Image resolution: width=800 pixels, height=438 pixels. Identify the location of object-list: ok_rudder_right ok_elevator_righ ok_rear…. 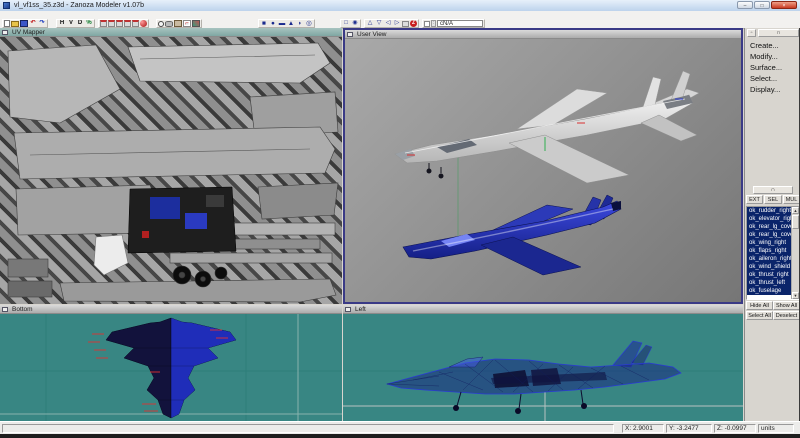
(773, 253).